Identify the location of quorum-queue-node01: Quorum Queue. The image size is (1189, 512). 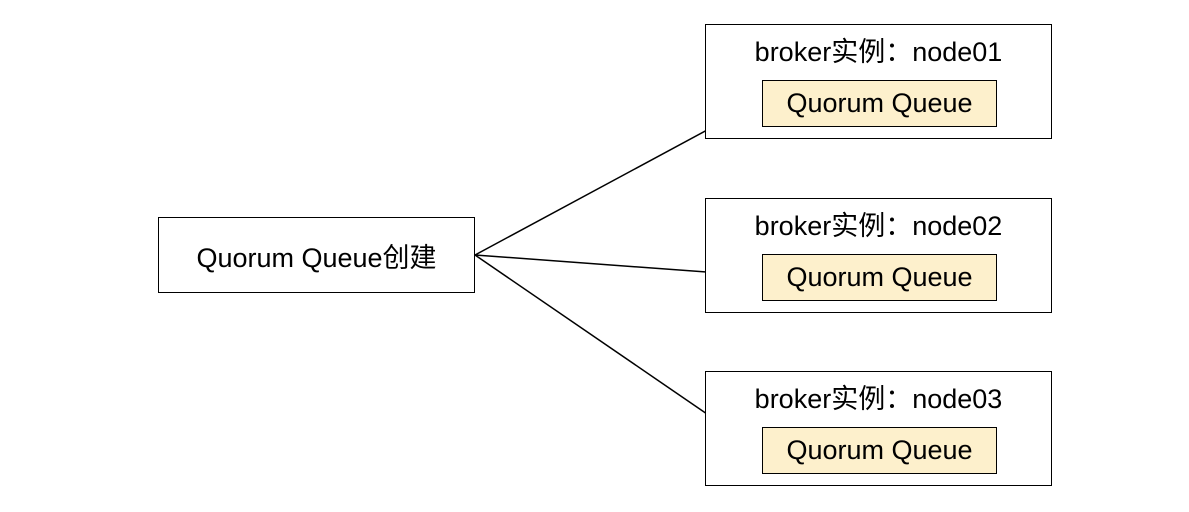
(879, 103).